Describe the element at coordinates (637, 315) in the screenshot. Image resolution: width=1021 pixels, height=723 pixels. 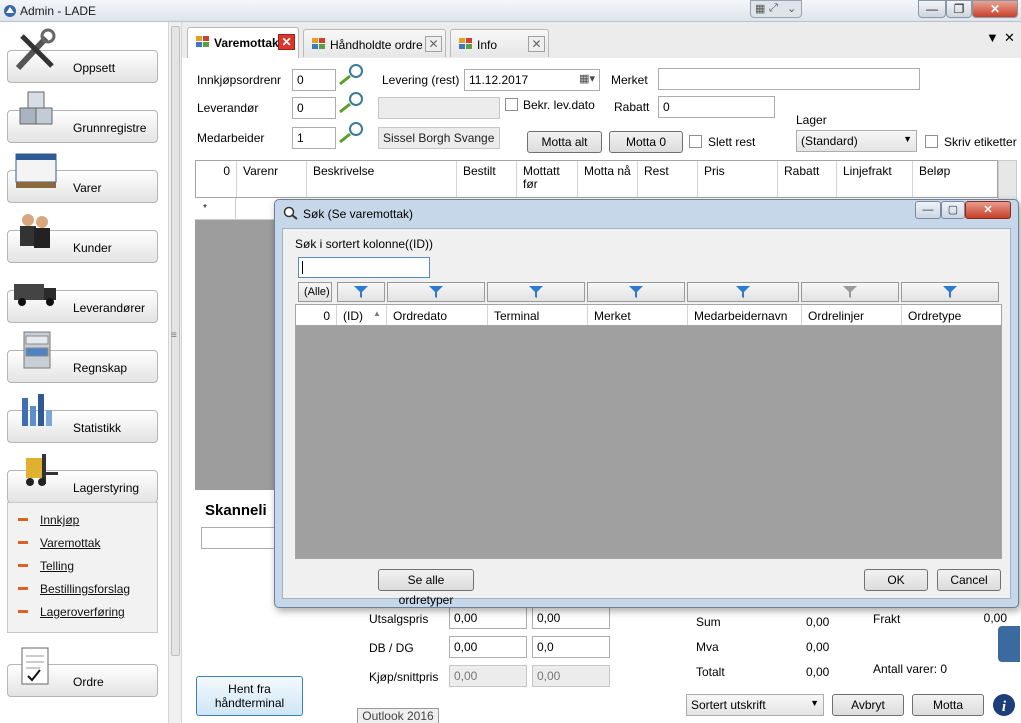
I see `col-merket: Merket` at that location.